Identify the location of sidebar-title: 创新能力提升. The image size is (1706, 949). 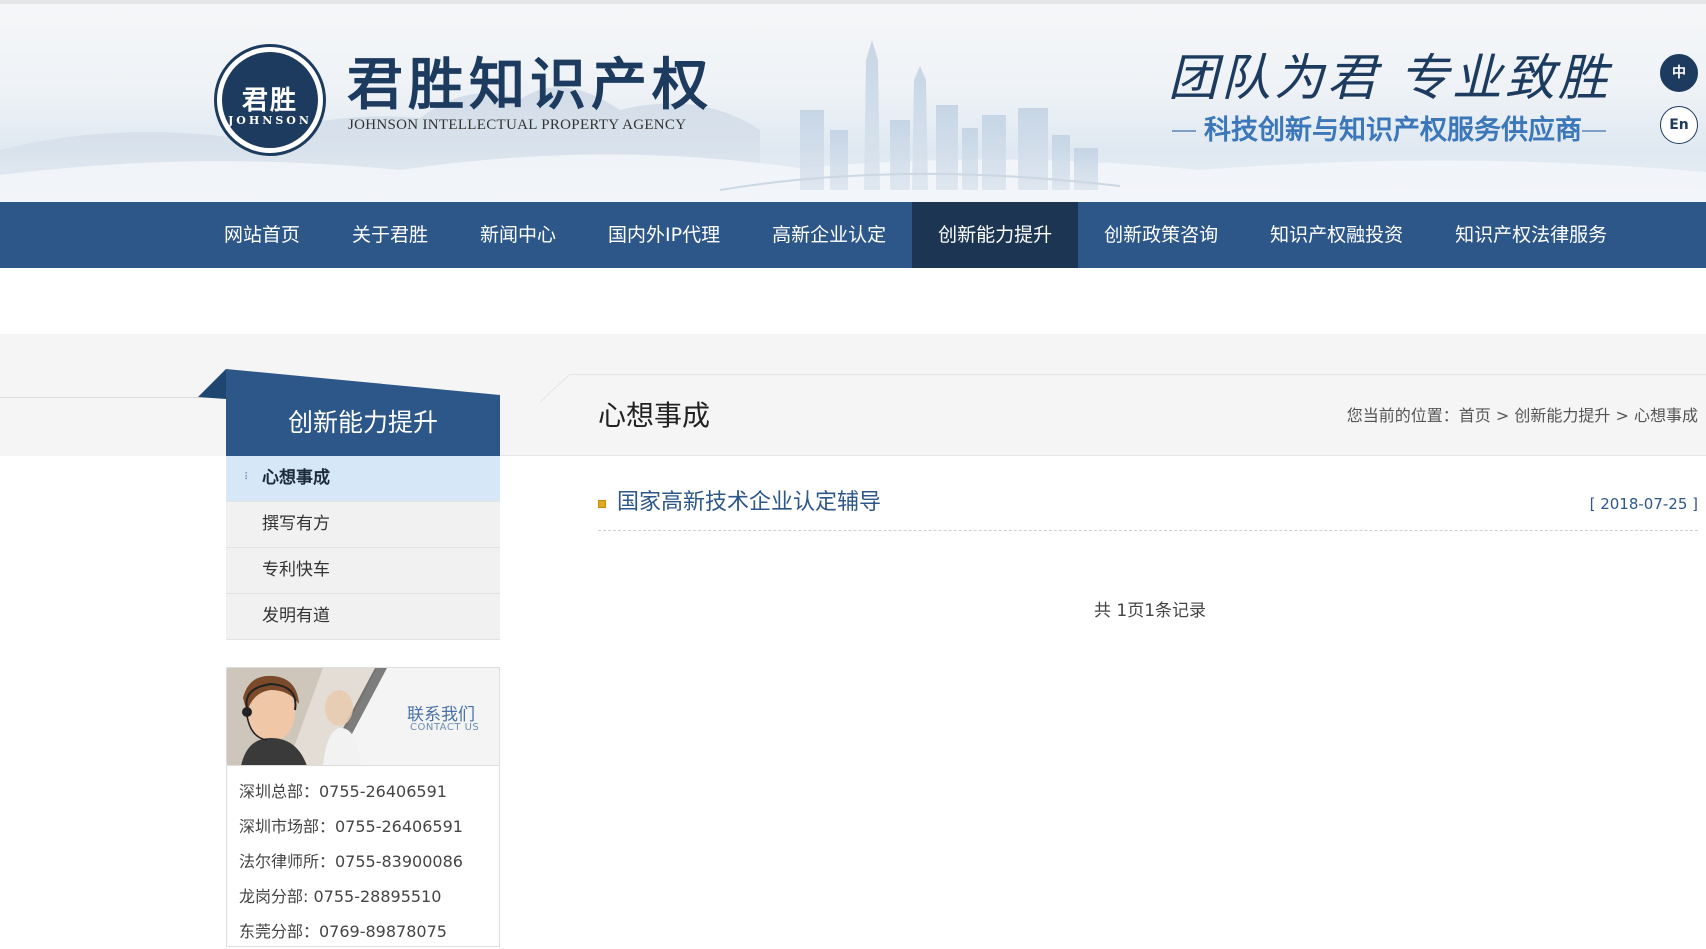
(363, 426).